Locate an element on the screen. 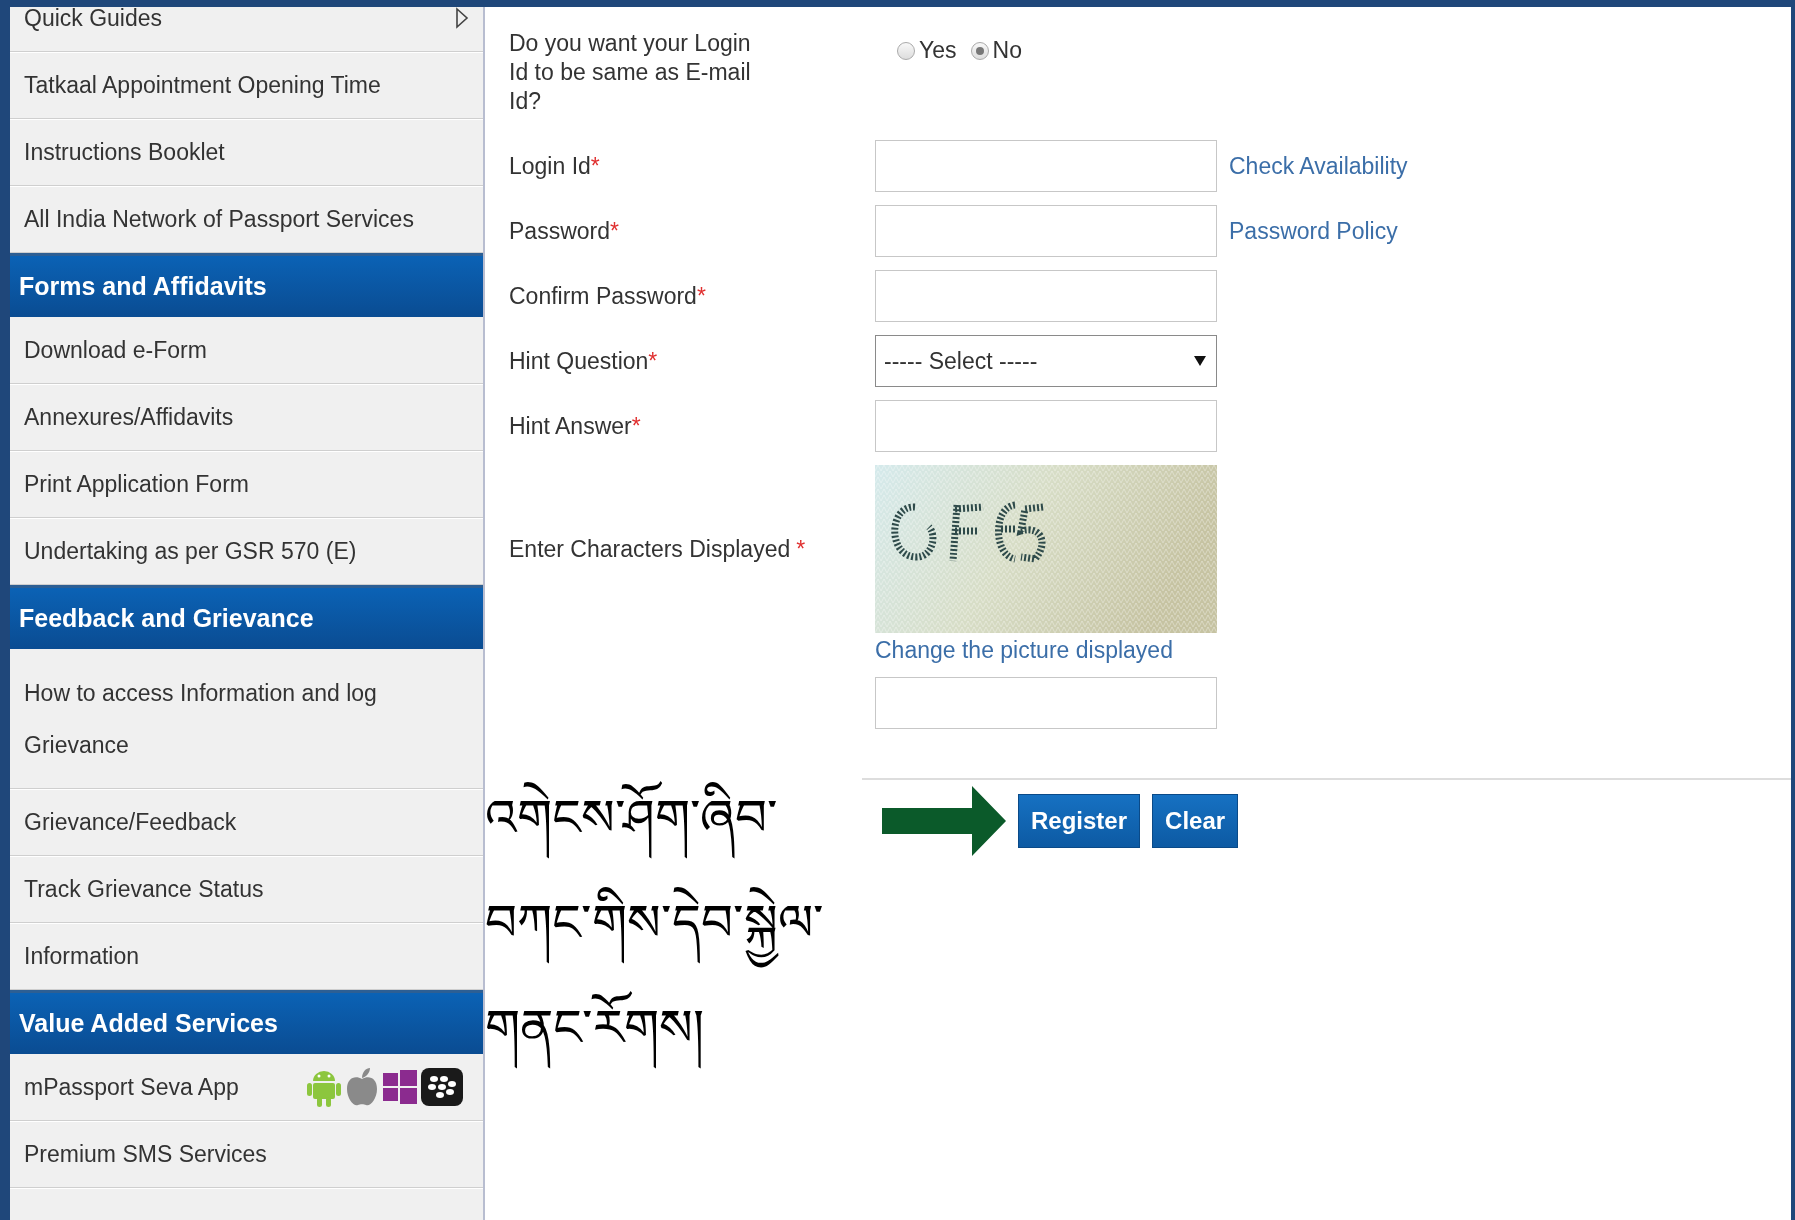 The width and height of the screenshot is (1795, 1220). menu-link: How to access Information and log Grievance is located at coordinates (246, 718).